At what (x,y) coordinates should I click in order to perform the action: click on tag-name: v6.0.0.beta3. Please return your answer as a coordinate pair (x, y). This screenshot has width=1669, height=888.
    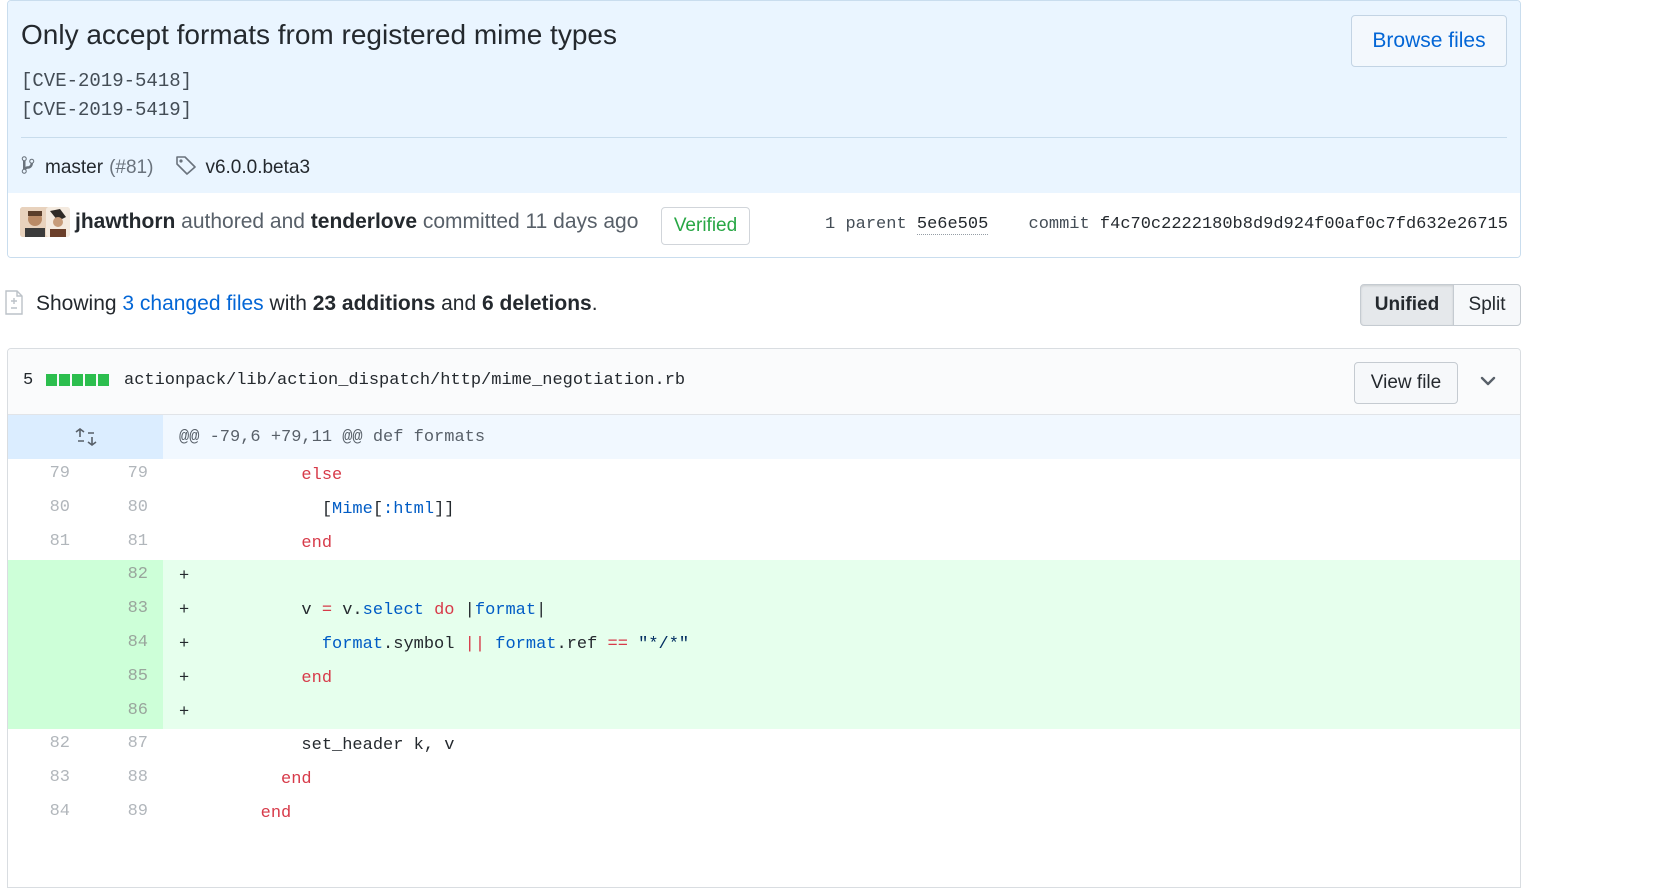
    Looking at the image, I should click on (257, 168).